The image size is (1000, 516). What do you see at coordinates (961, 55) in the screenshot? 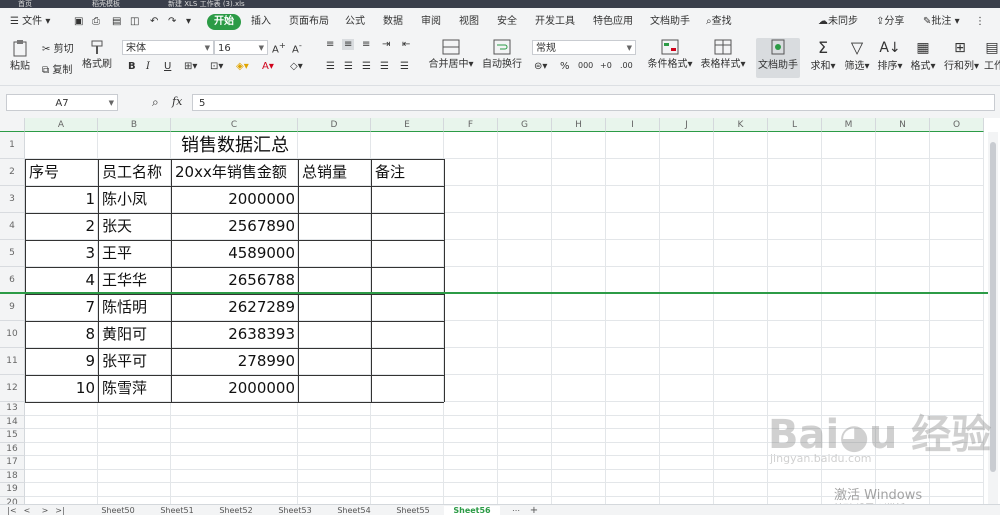
I see `rows-cols-button: ⊞ 行和列▾` at bounding box center [961, 55].